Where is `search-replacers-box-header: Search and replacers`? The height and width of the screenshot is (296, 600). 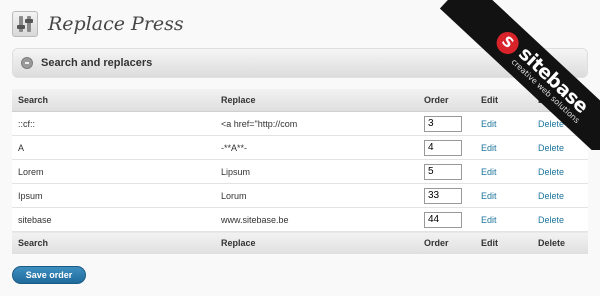
search-replacers-box-header: Search and replacers is located at coordinates (300, 63).